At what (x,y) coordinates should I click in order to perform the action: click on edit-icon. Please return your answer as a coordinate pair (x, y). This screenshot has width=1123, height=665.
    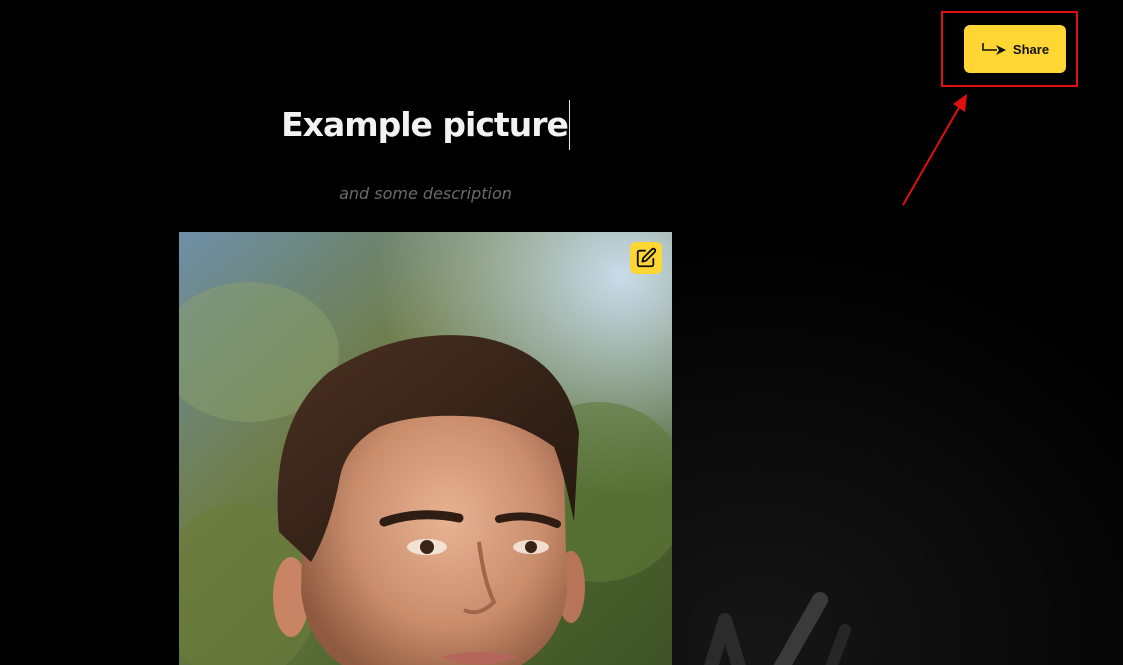
    Looking at the image, I should click on (646, 257).